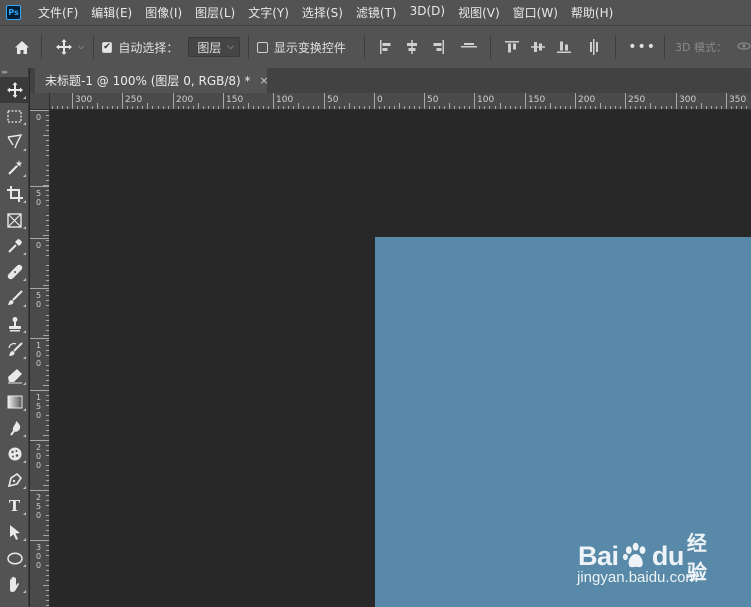 This screenshot has width=751, height=607. What do you see at coordinates (14, 168) in the screenshot?
I see `magic-wand-tool` at bounding box center [14, 168].